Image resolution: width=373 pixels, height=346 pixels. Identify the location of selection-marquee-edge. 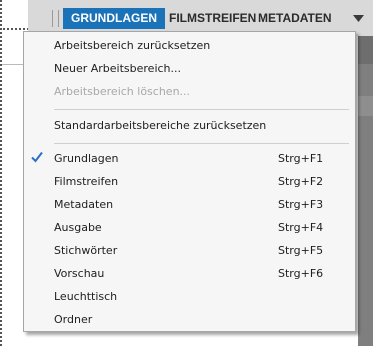
(1, 173).